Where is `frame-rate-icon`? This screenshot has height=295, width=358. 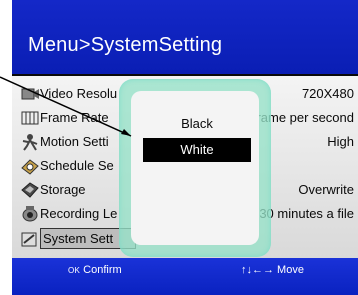
frame-rate-icon is located at coordinates (30, 118).